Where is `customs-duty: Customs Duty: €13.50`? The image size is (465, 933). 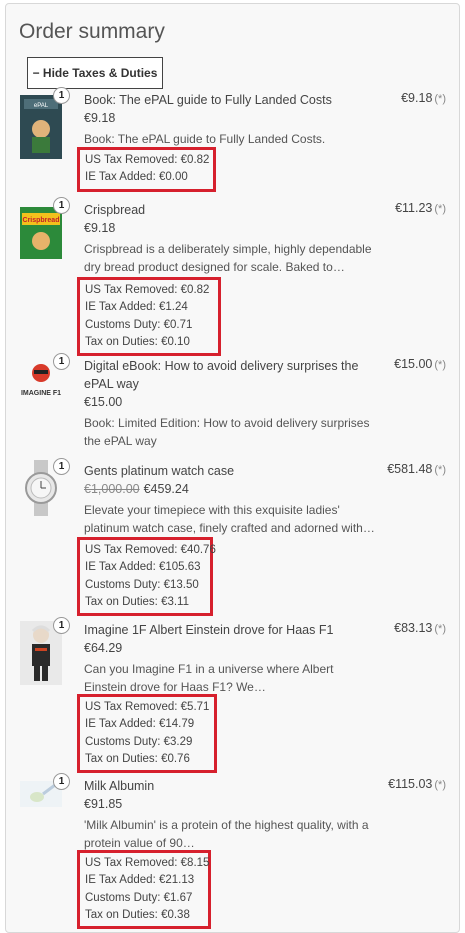 customs-duty: Customs Duty: €13.50 is located at coordinates (142, 584).